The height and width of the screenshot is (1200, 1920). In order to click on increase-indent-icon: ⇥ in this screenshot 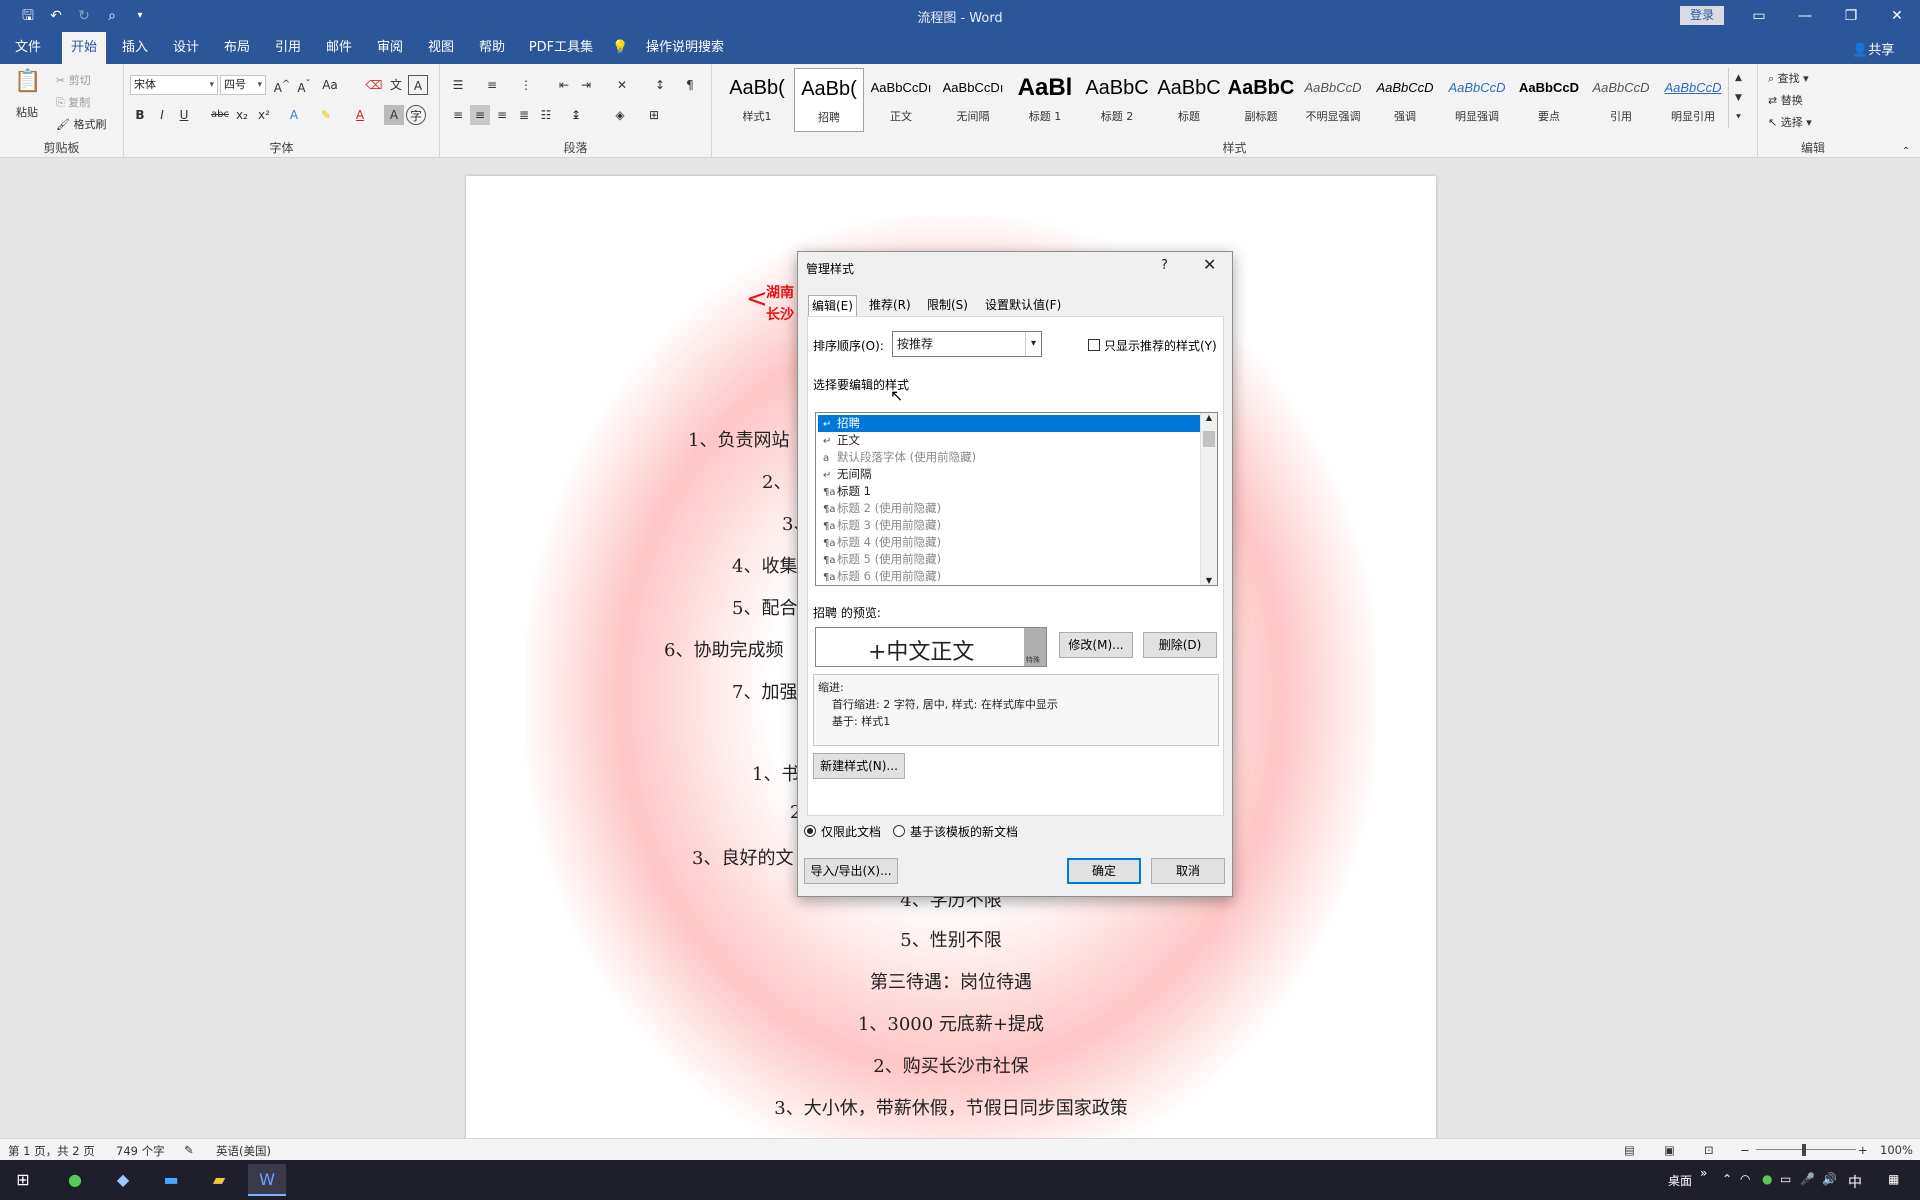, I will do `click(586, 85)`.